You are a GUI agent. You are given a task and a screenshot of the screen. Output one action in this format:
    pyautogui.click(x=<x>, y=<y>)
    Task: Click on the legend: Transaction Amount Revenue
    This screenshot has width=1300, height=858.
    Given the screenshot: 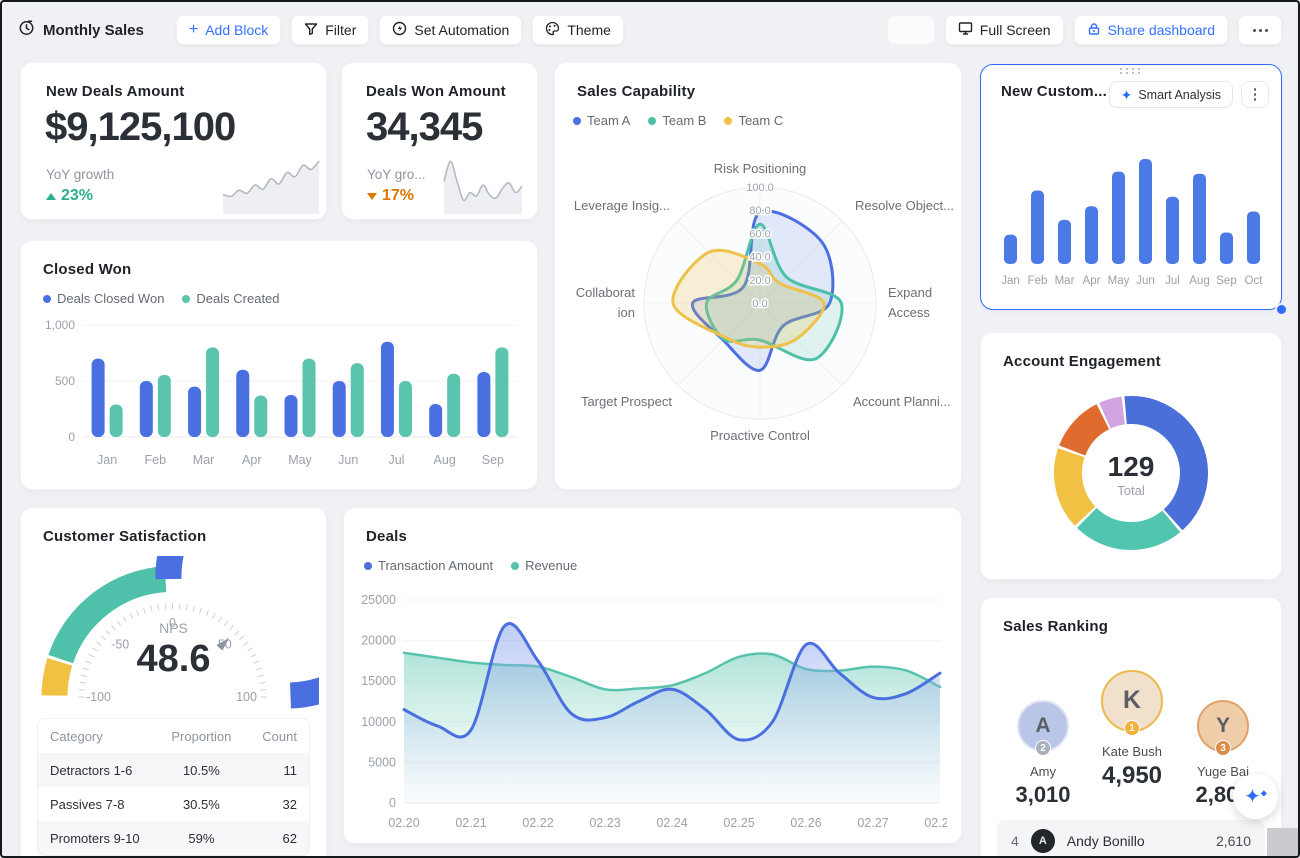 What is the action you would take?
    pyautogui.click(x=470, y=565)
    